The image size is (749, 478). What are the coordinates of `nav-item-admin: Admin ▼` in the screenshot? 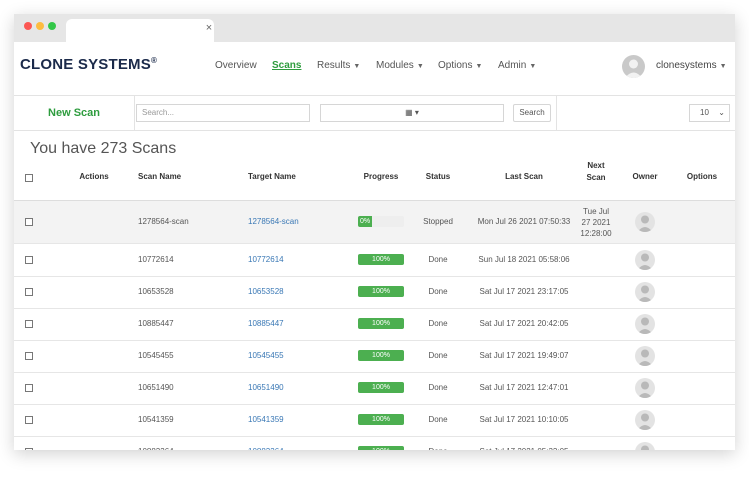 It's located at (517, 65).